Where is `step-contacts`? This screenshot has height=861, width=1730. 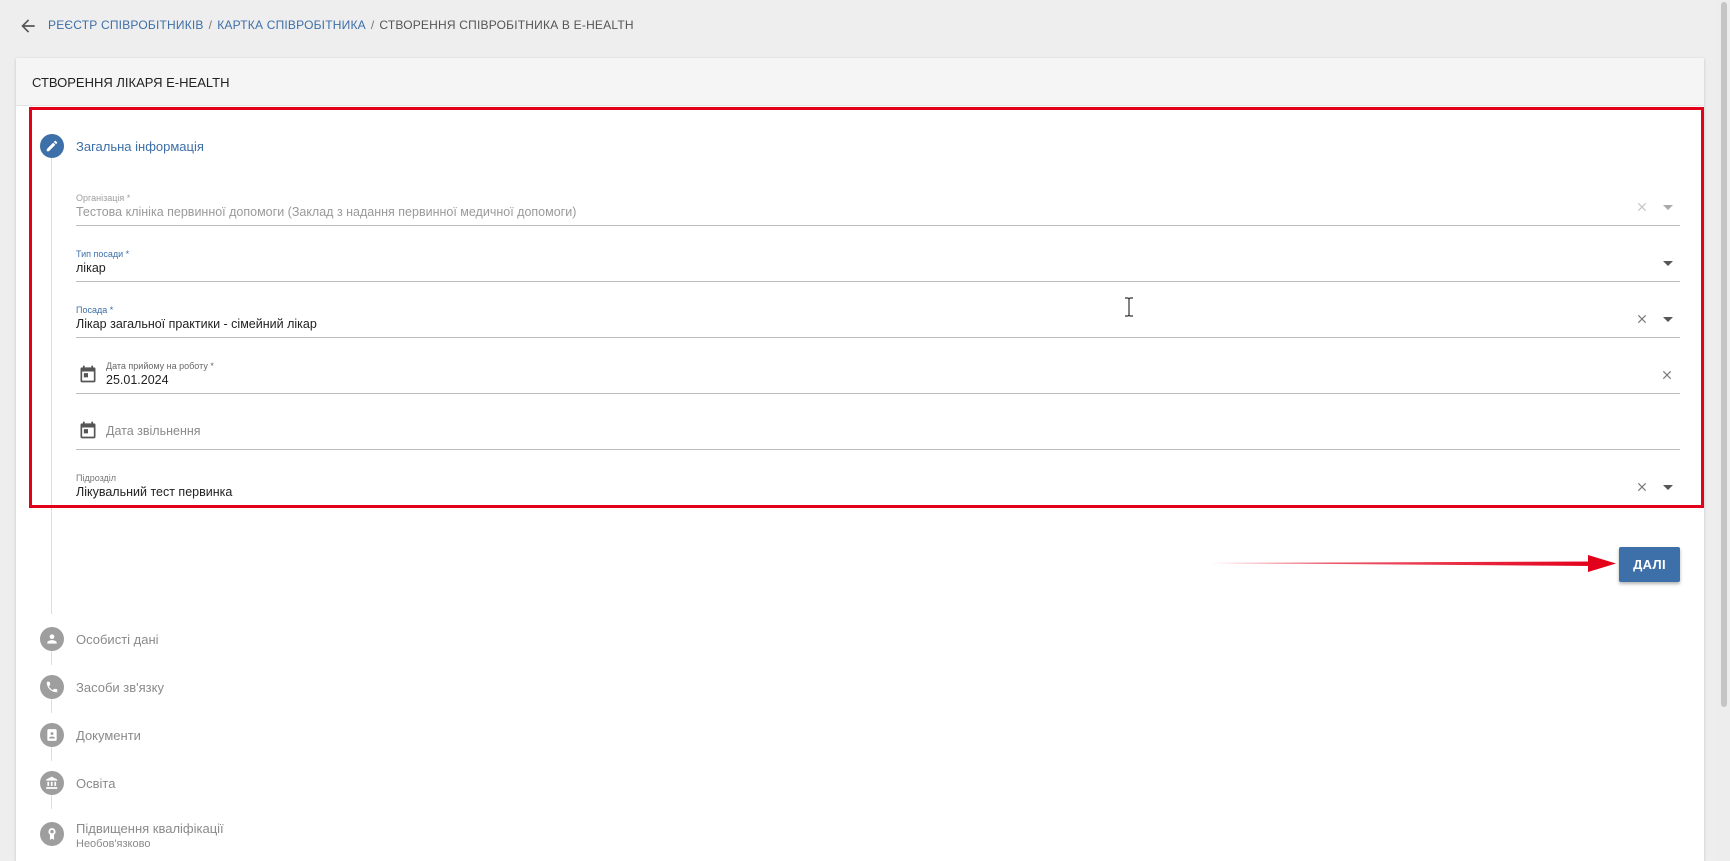 step-contacts is located at coordinates (52, 687).